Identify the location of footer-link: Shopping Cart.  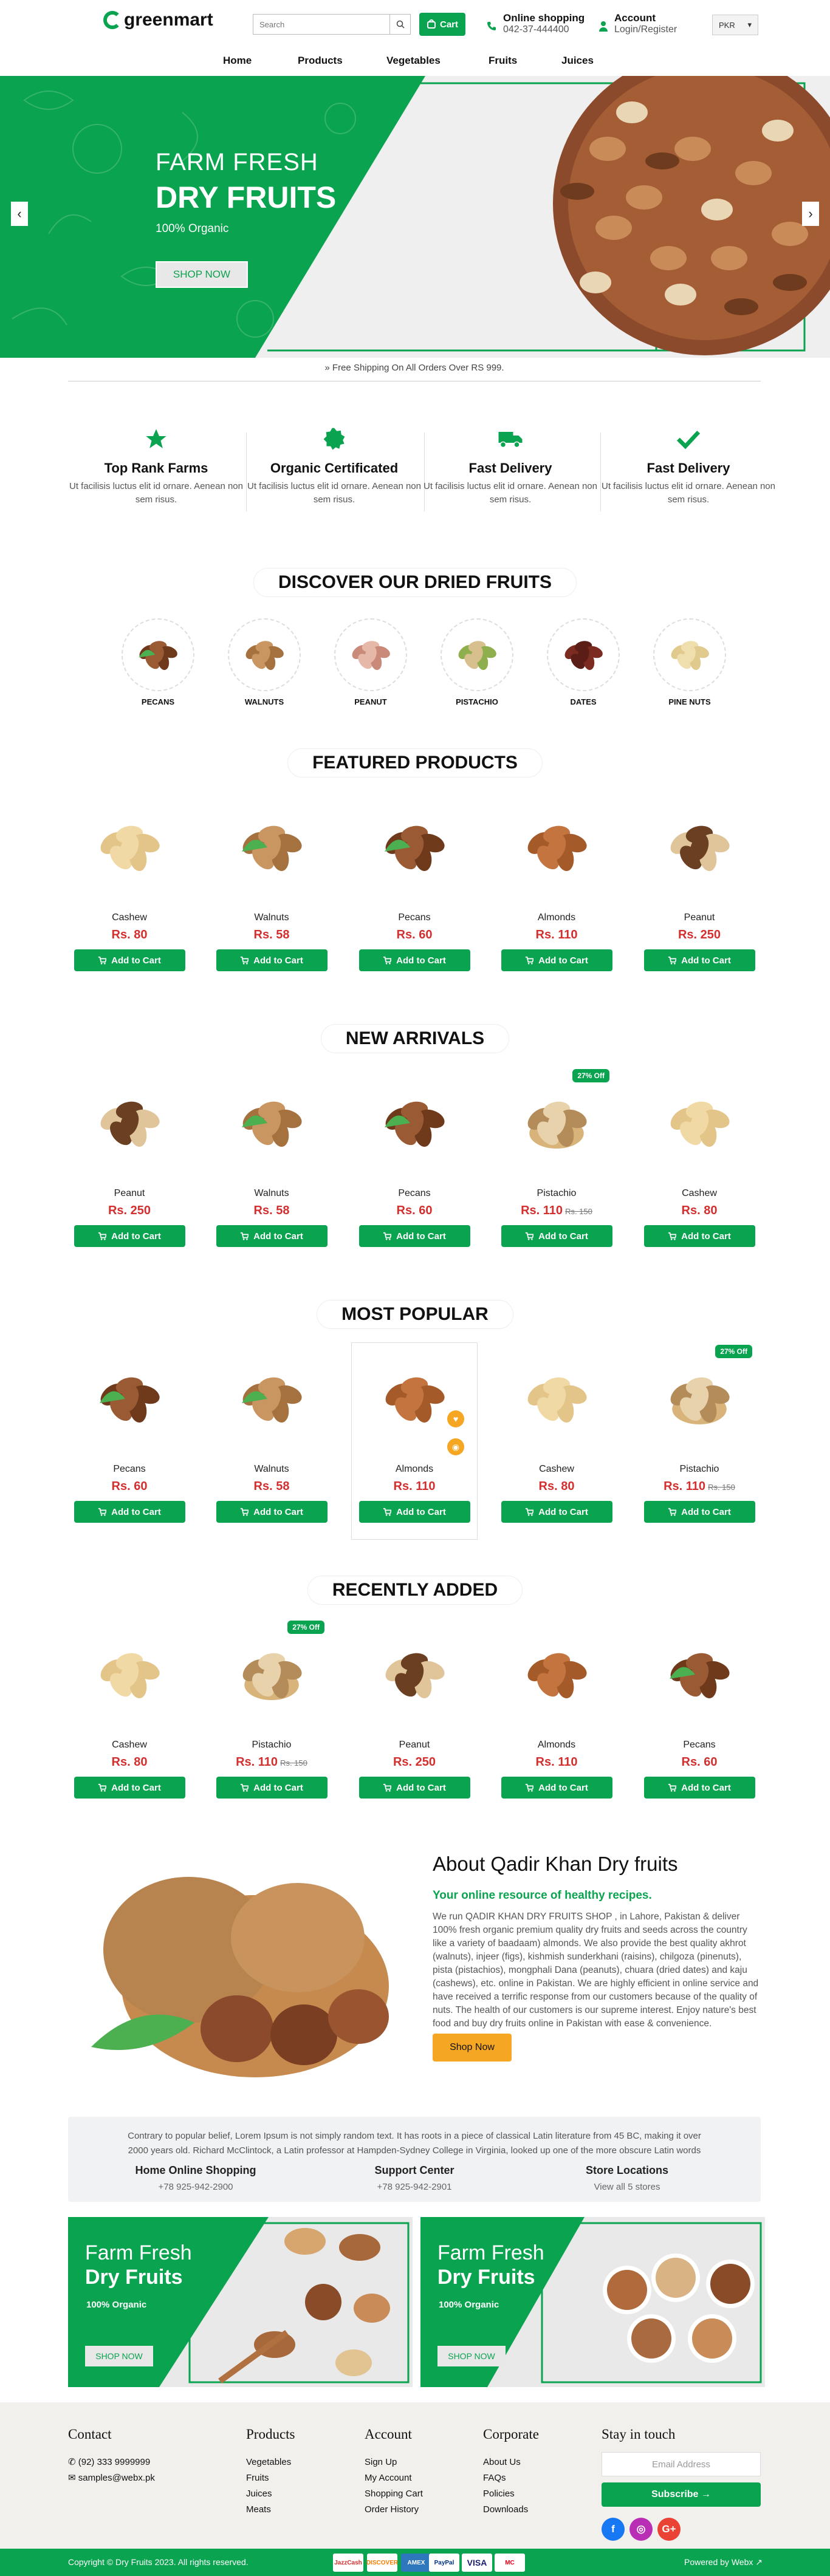
(394, 2494).